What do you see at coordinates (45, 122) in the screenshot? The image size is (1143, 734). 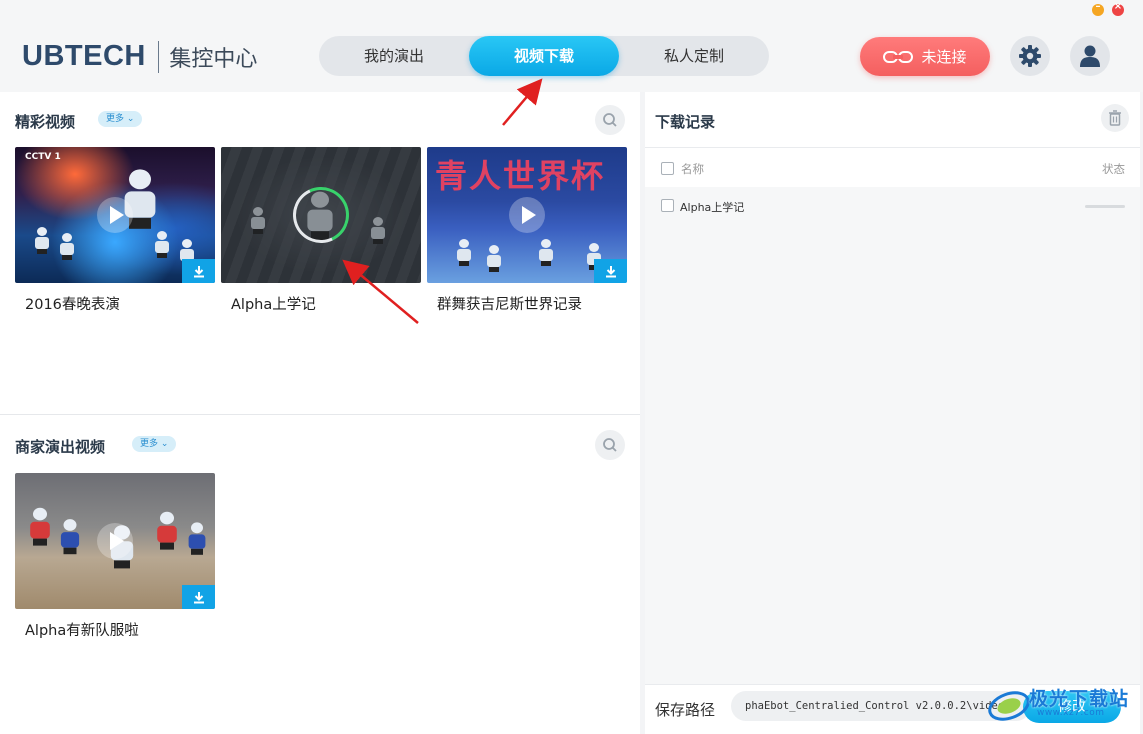 I see `featured-title: 精彩视频` at bounding box center [45, 122].